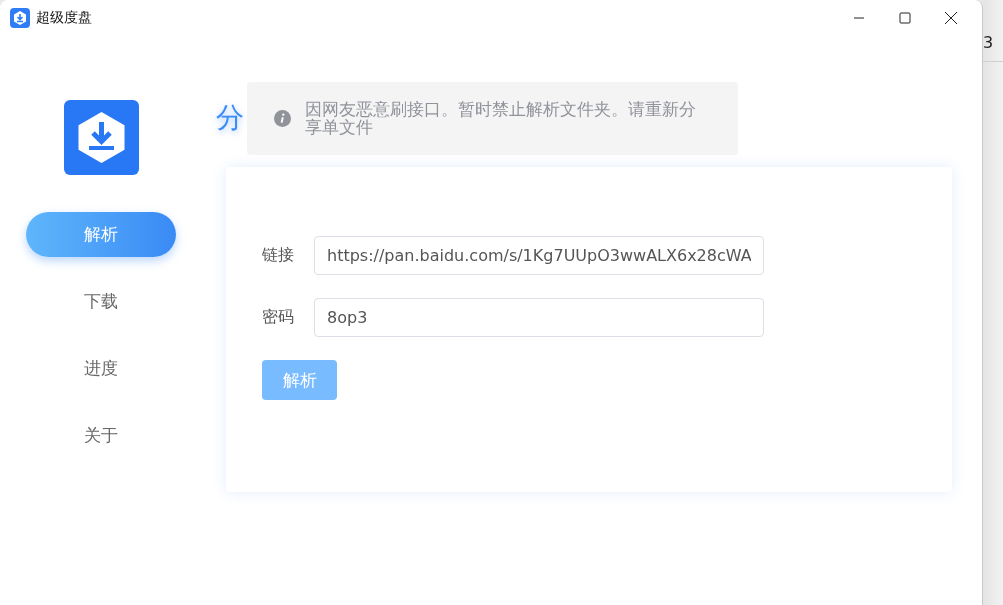 Image resolution: width=1003 pixels, height=605 pixels. Describe the element at coordinates (282, 118) in the screenshot. I see `info-icon` at that location.